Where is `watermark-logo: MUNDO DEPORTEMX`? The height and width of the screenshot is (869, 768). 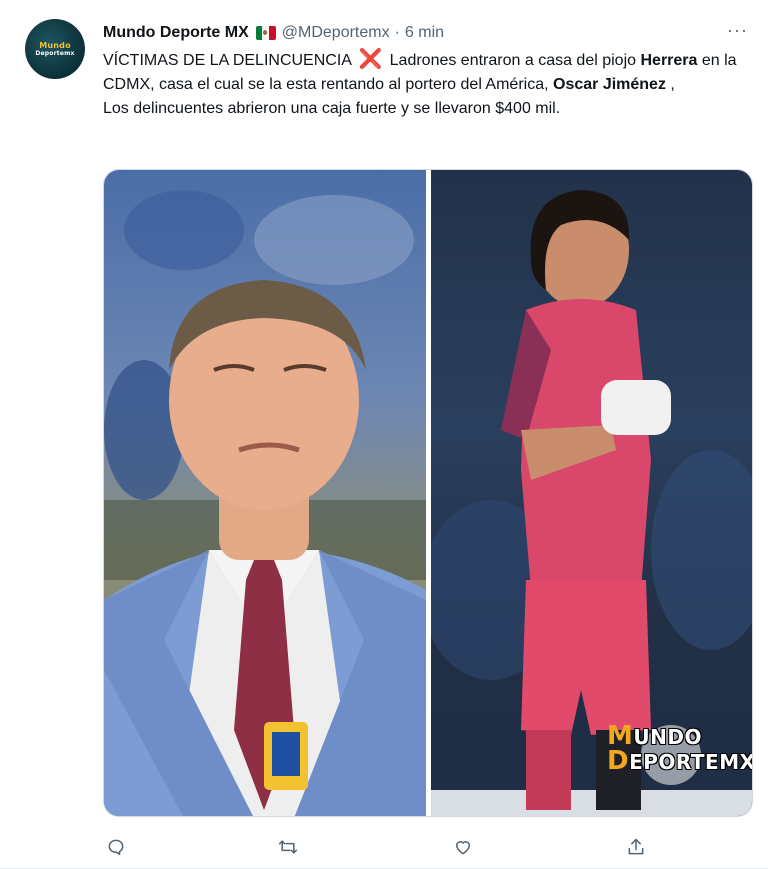 watermark-logo: MUNDO DEPORTEMX is located at coordinates (680, 749).